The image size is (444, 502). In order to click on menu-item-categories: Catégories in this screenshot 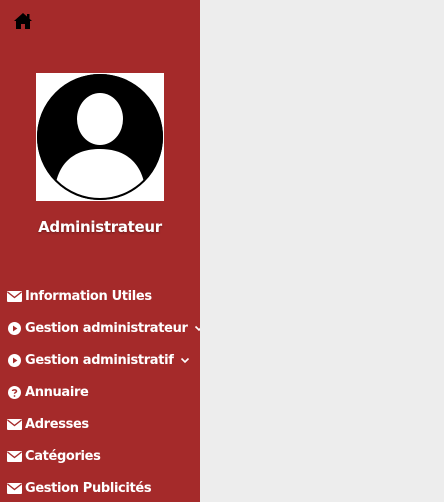, I will do `click(100, 456)`.